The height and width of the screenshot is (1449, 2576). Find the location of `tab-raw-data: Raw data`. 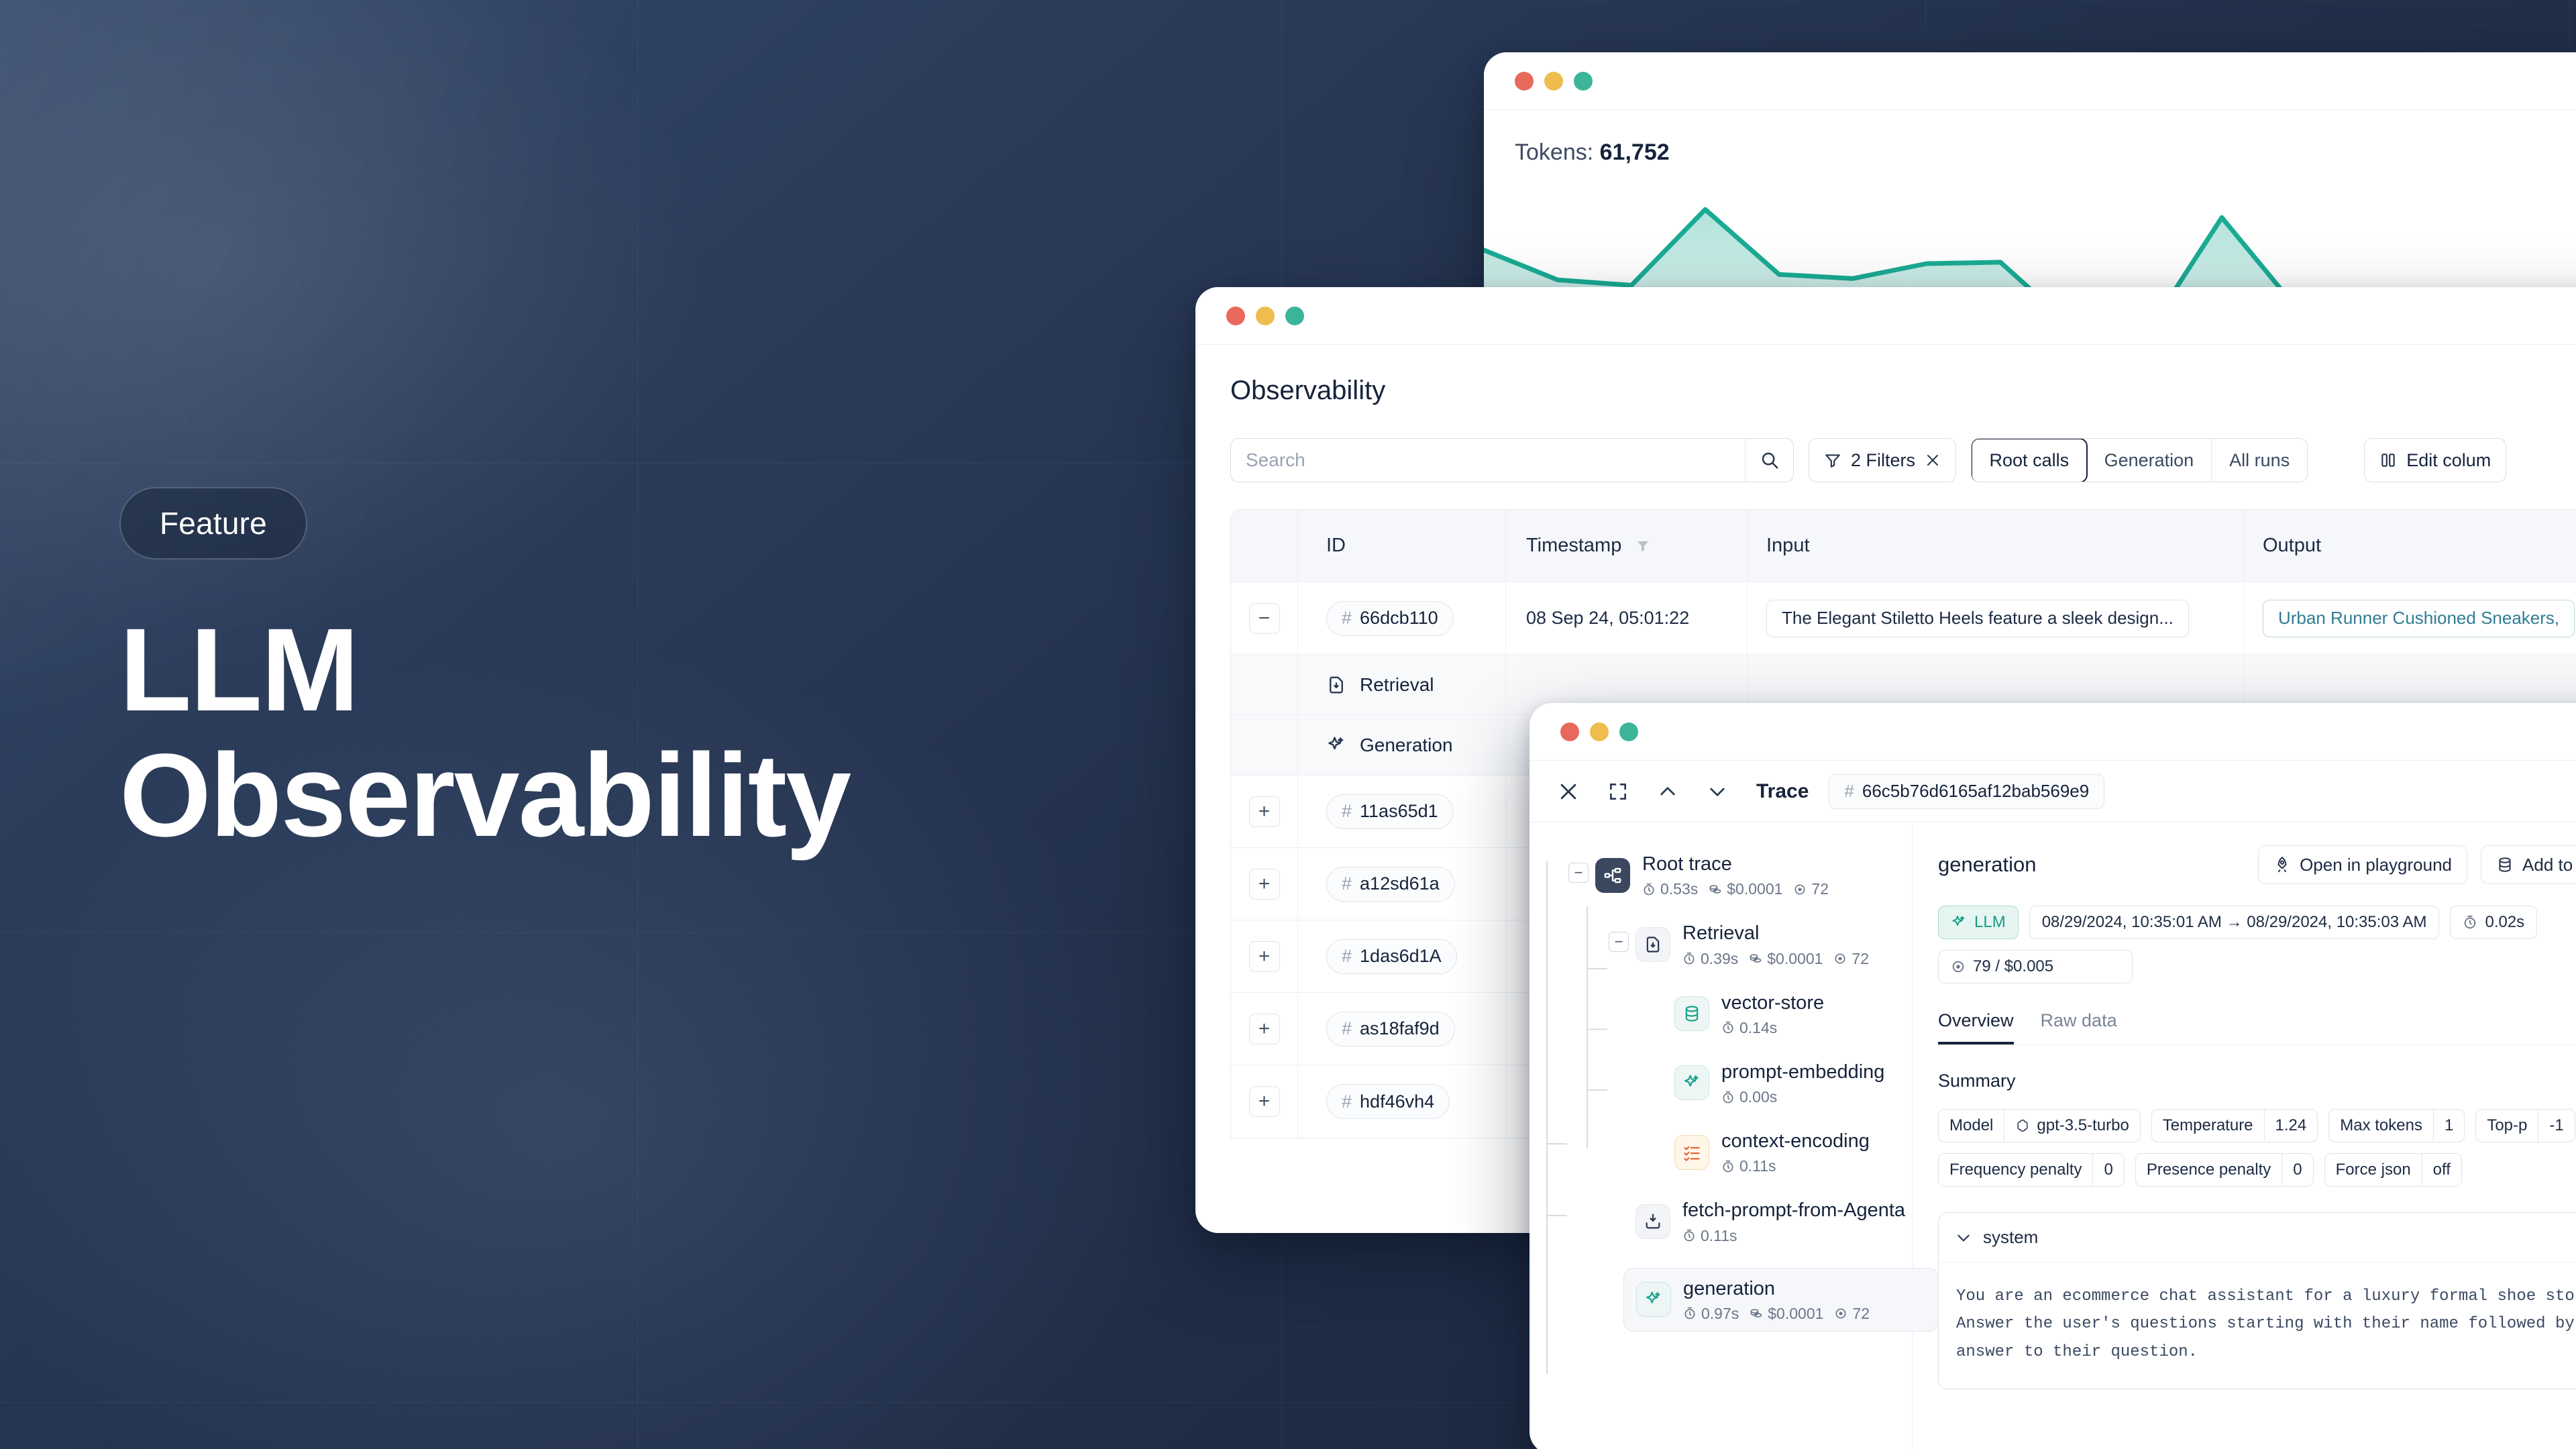

tab-raw-data: Raw data is located at coordinates (2079, 1027).